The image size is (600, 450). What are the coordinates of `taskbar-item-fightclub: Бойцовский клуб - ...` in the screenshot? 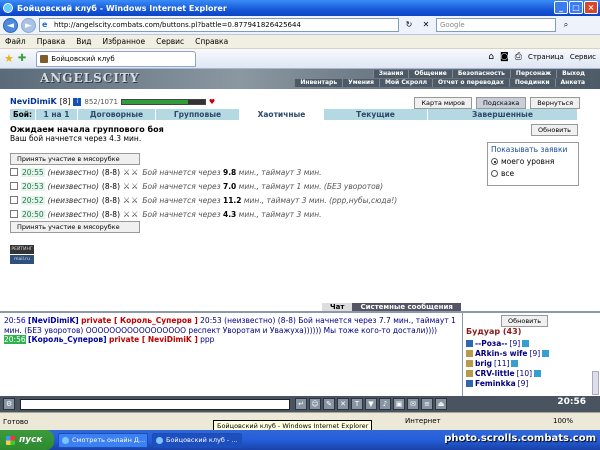 It's located at (197, 440).